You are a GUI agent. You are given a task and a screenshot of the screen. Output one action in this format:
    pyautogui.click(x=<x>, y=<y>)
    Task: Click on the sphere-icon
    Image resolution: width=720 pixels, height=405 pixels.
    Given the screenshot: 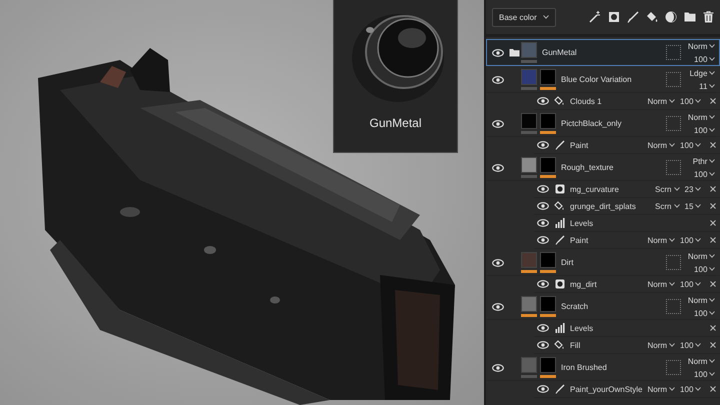 What is the action you would take?
    pyautogui.click(x=671, y=17)
    